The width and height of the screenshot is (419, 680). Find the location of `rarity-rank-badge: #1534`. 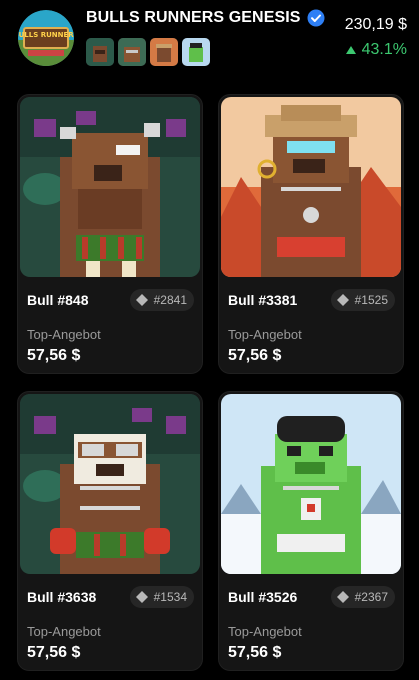

rarity-rank-badge: #1534 is located at coordinates (161, 597).